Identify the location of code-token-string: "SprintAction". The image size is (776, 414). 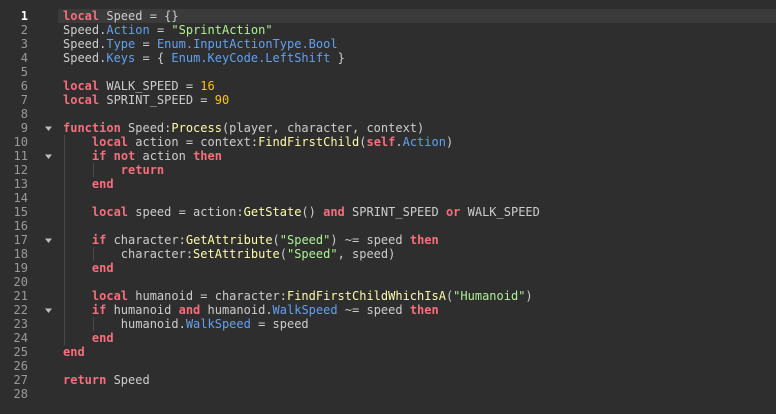
(222, 30).